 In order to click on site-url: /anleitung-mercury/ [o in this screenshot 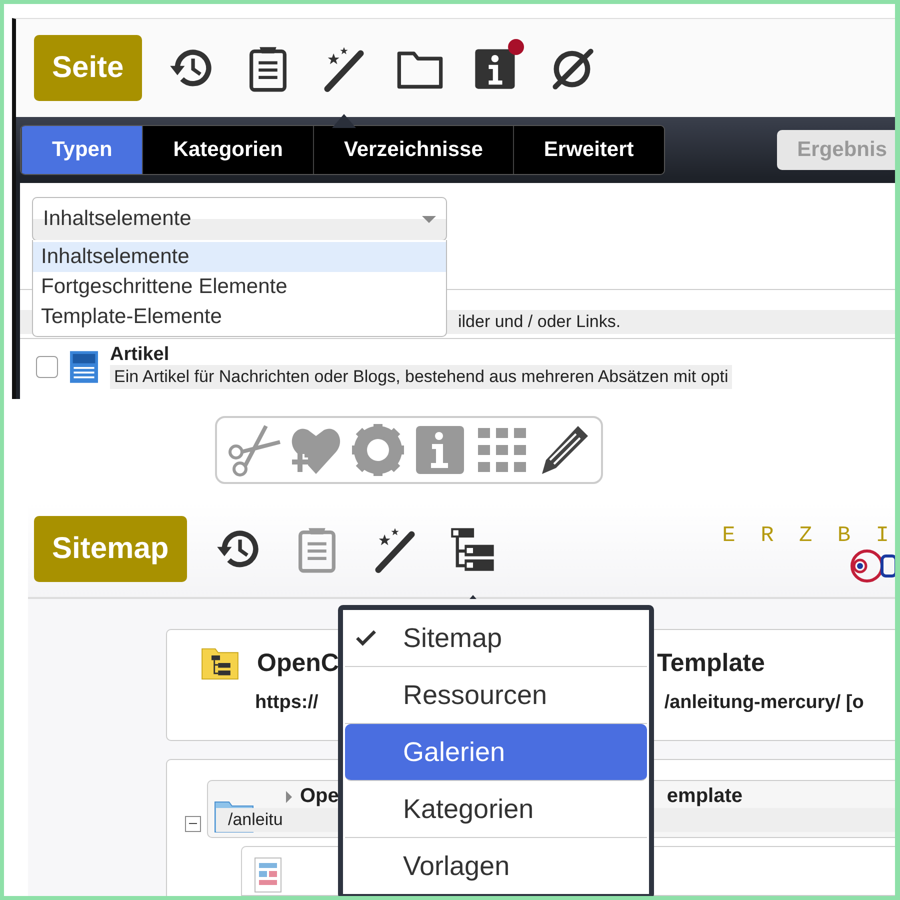, I will do `click(764, 703)`.